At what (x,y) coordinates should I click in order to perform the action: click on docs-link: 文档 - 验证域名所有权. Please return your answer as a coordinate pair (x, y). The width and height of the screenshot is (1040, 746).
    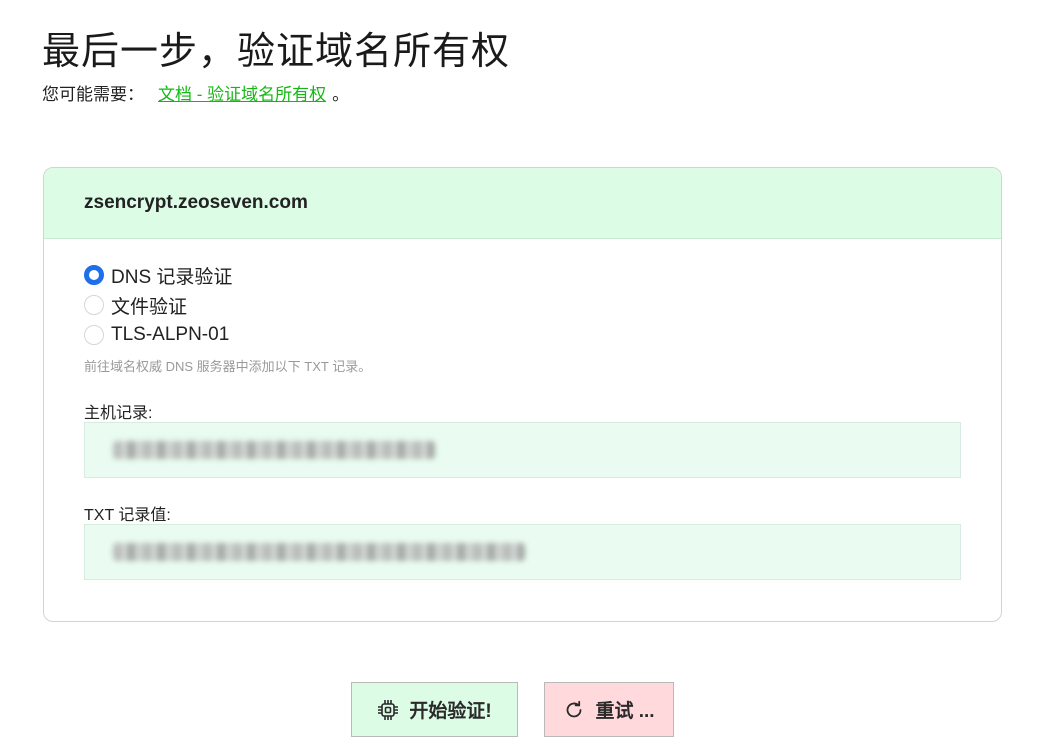
    Looking at the image, I should click on (242, 94).